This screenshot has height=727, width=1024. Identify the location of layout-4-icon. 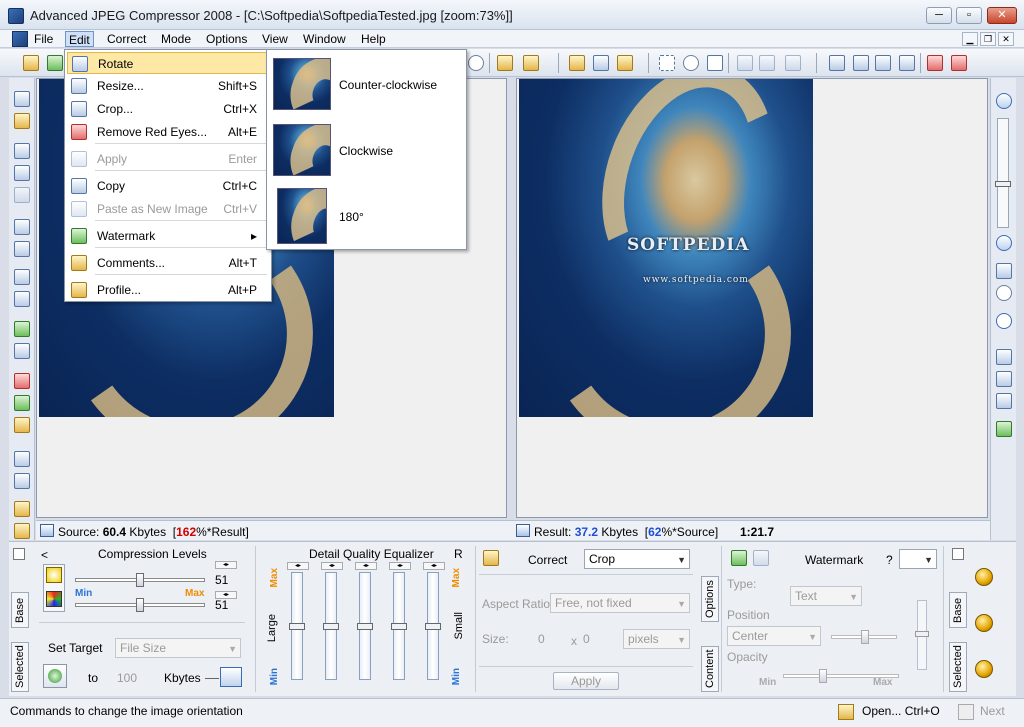
(907, 63).